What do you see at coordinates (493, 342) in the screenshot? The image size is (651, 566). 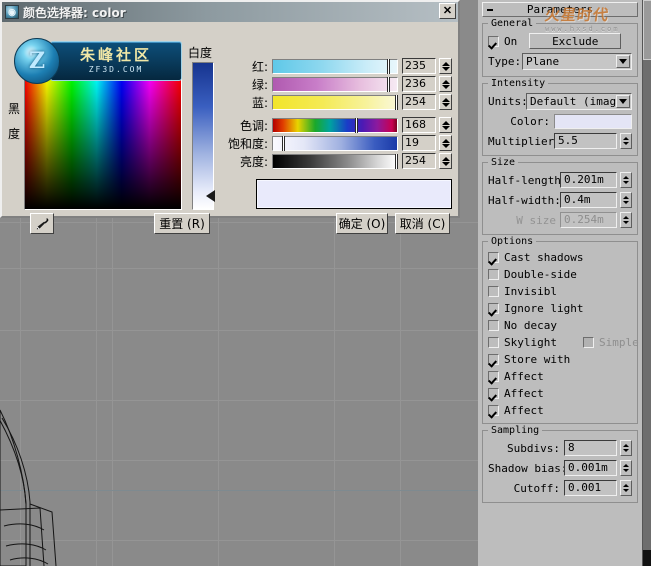 I see `skylight-checkbox` at bounding box center [493, 342].